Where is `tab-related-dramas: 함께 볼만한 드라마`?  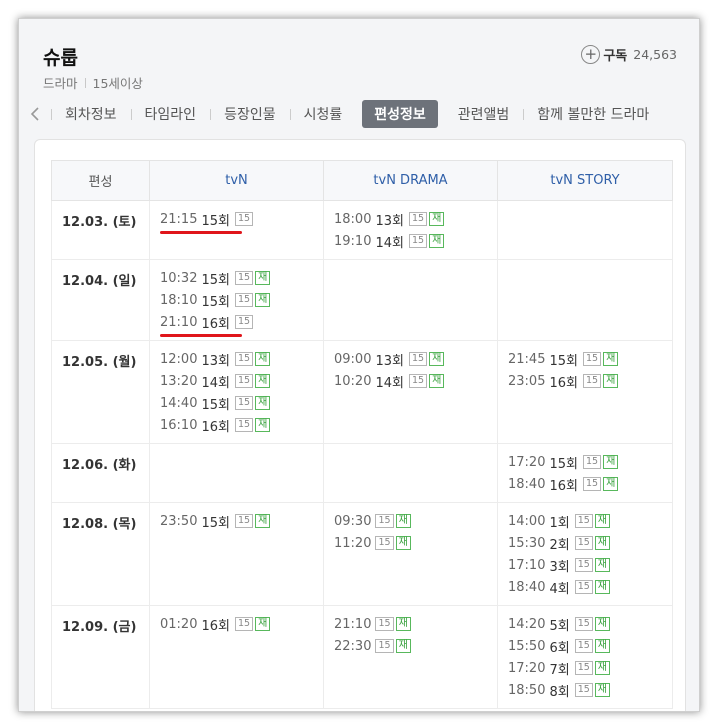 tab-related-dramas: 함께 볼만한 드라마 is located at coordinates (593, 114).